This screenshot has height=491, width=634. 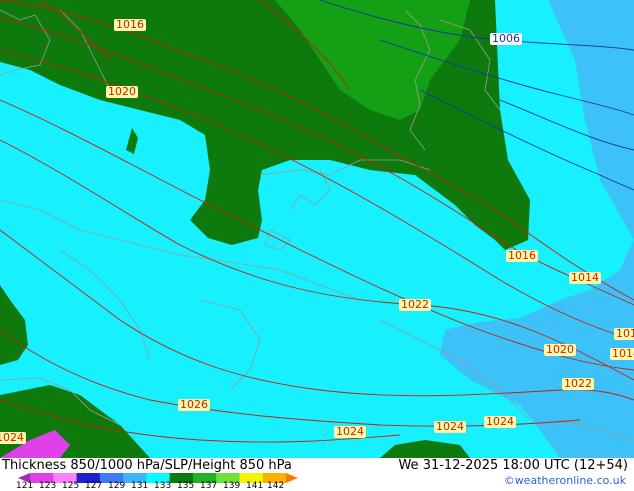 I want to click on isobar-label-1016-east: 1016, so click(x=522, y=255).